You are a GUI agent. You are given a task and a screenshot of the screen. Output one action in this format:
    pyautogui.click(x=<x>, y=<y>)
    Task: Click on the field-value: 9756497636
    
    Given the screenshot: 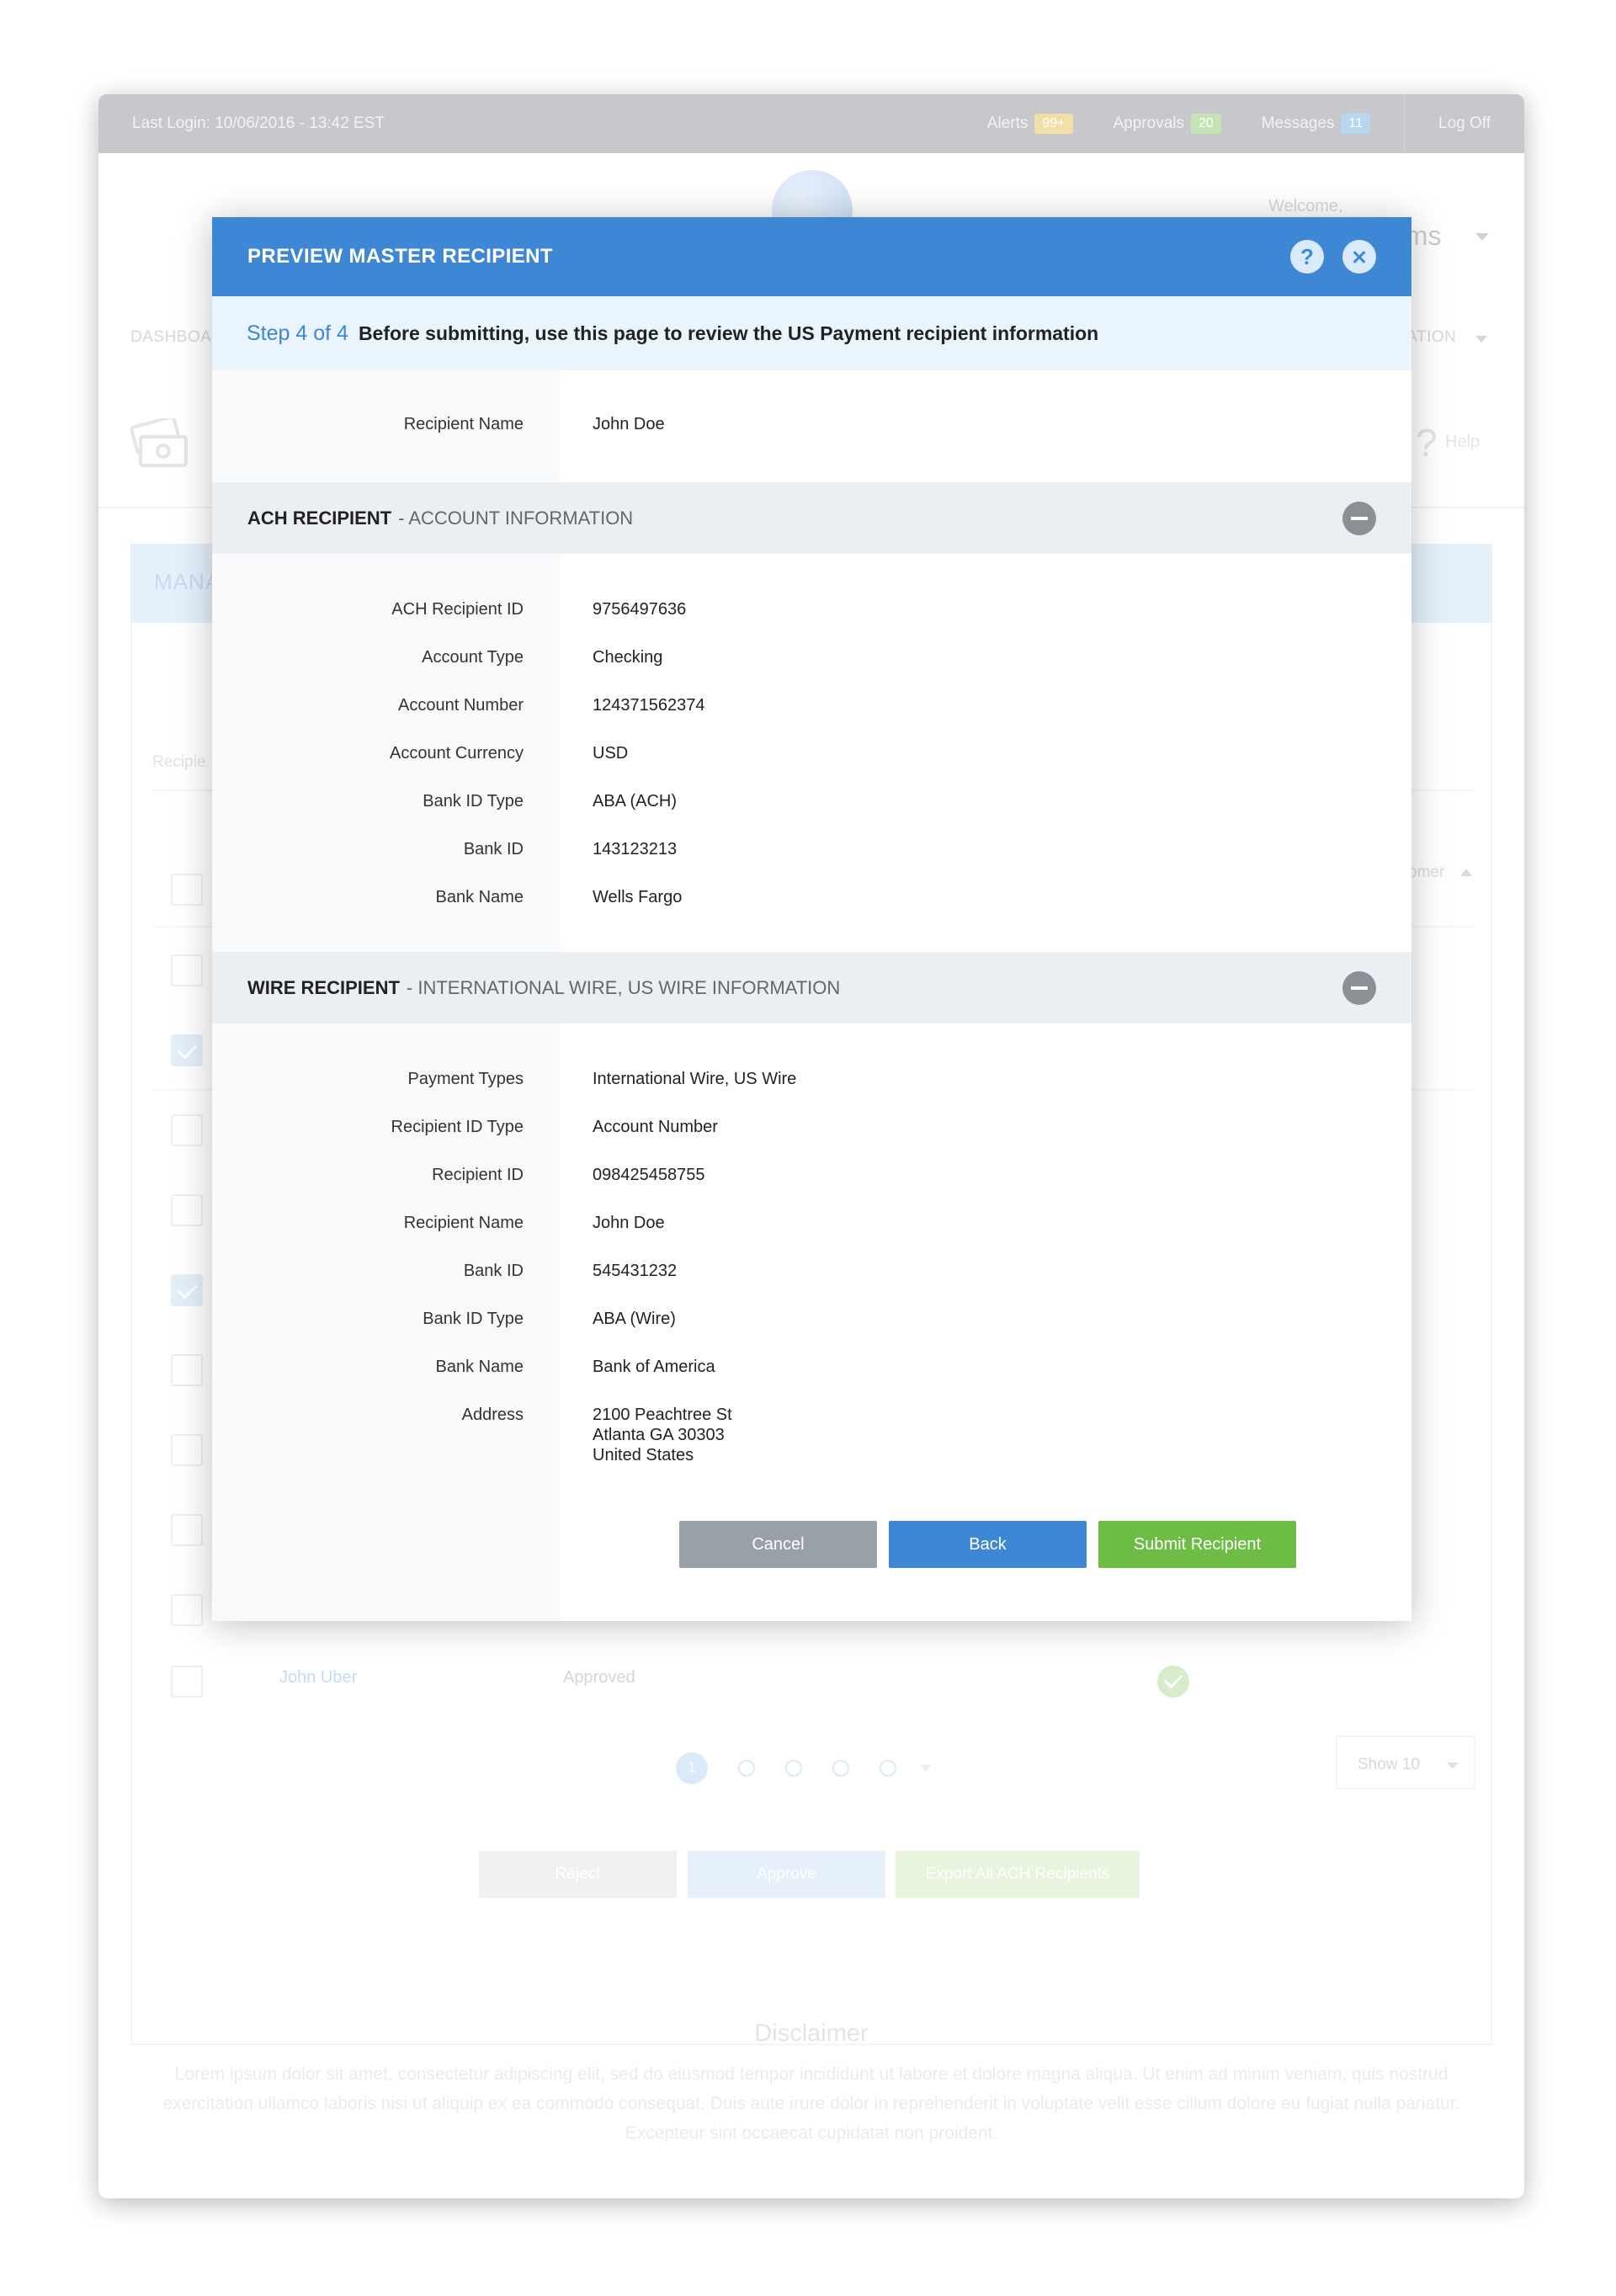 What is the action you would take?
    pyautogui.click(x=640, y=610)
    